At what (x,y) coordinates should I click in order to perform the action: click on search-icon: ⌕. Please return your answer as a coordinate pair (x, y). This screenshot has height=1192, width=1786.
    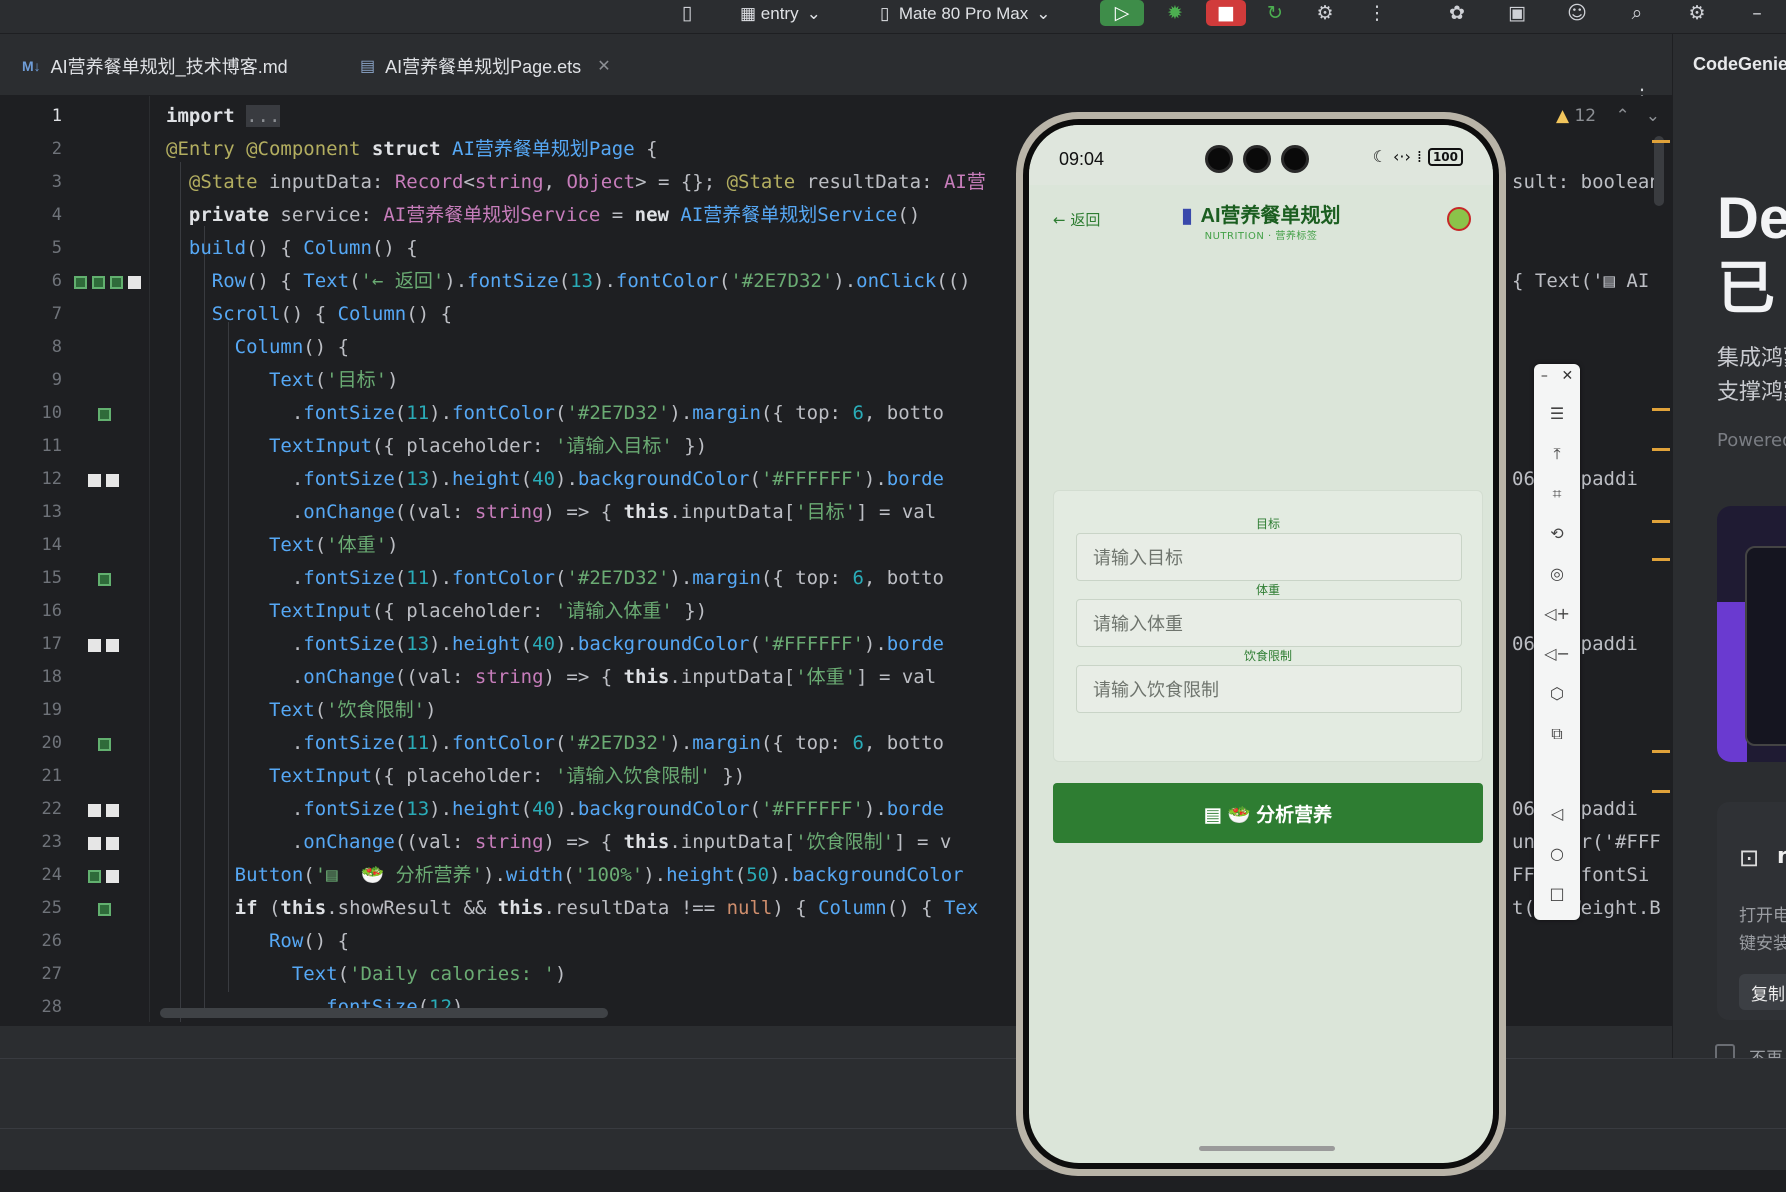
    Looking at the image, I should click on (1637, 13).